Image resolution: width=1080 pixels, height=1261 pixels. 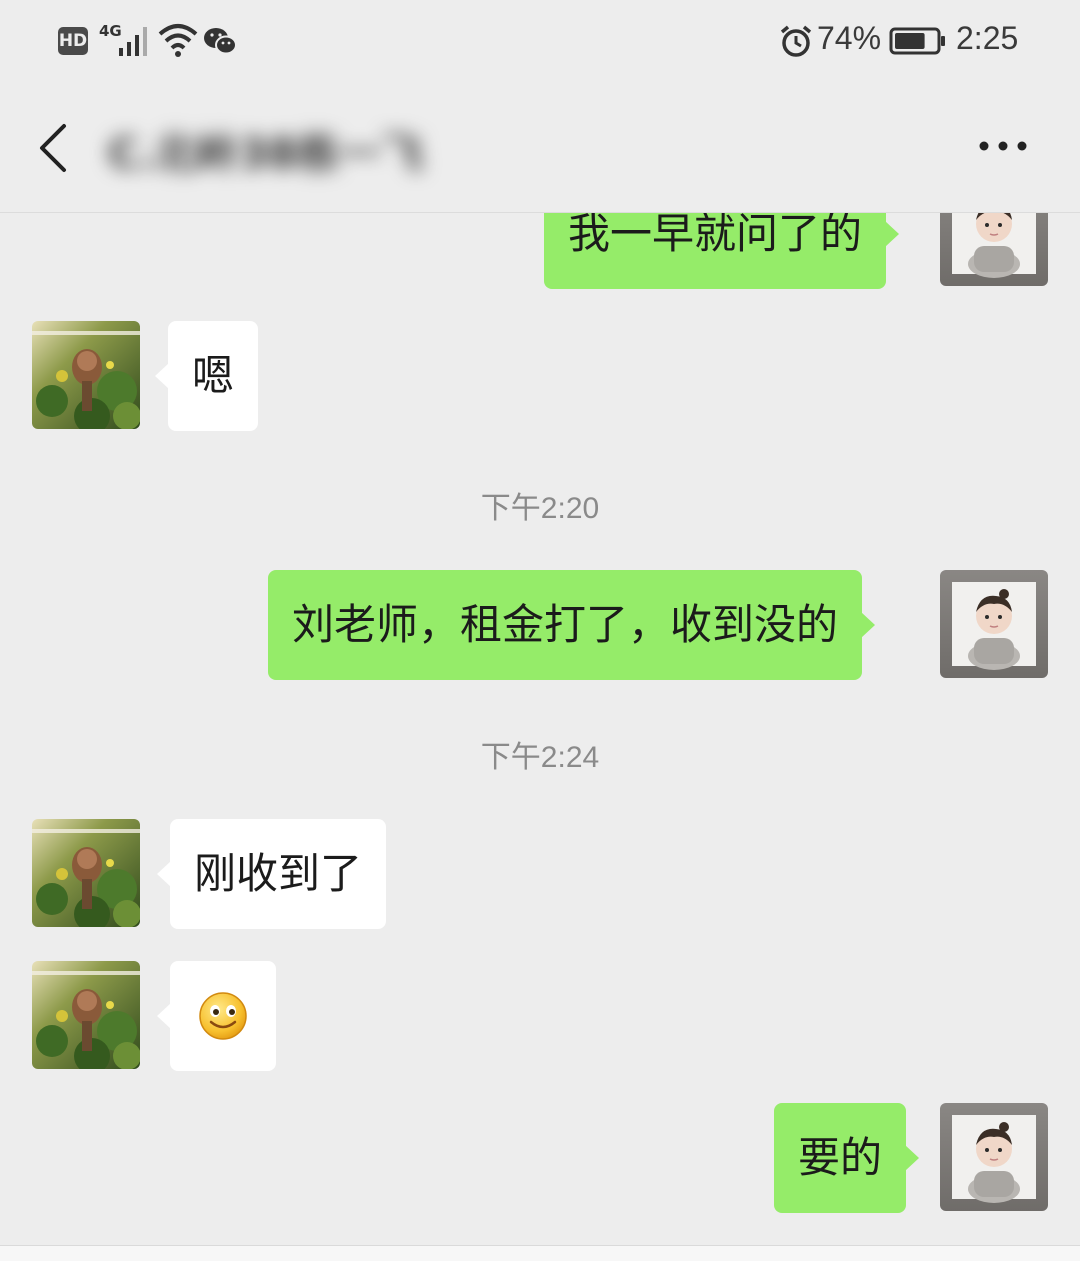 What do you see at coordinates (849, 38) in the screenshot?
I see `battery-percent: 74%` at bounding box center [849, 38].